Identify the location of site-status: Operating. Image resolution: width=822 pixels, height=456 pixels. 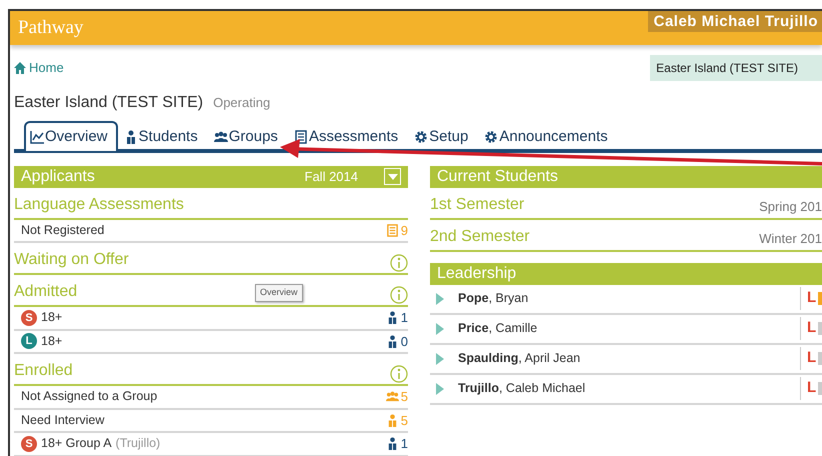
(241, 103).